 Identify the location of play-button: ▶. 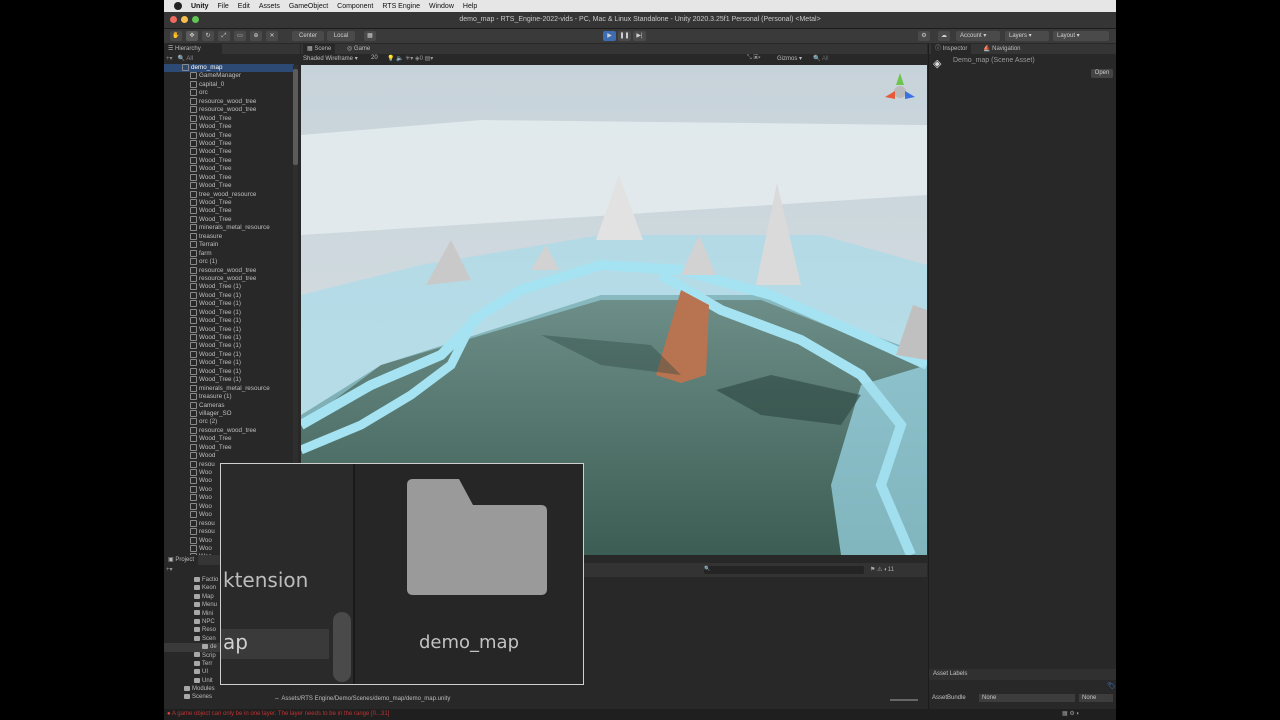
(609, 36).